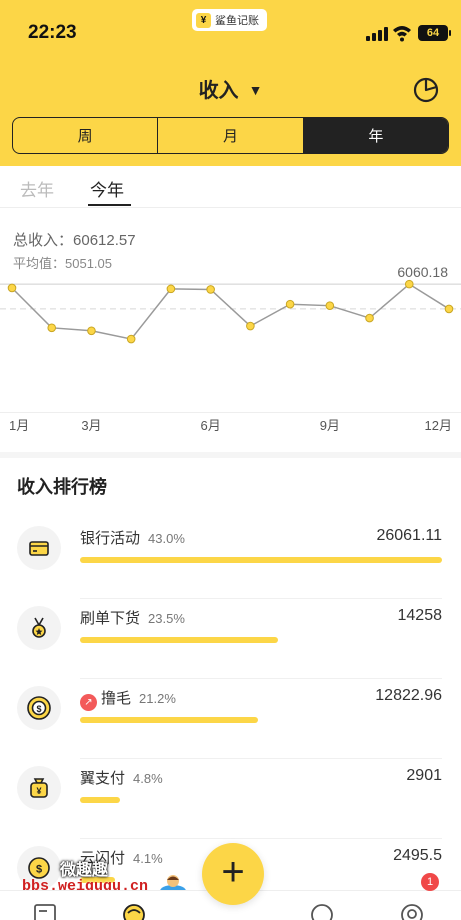  Describe the element at coordinates (39, 628) in the screenshot. I see `medal-icon` at that location.